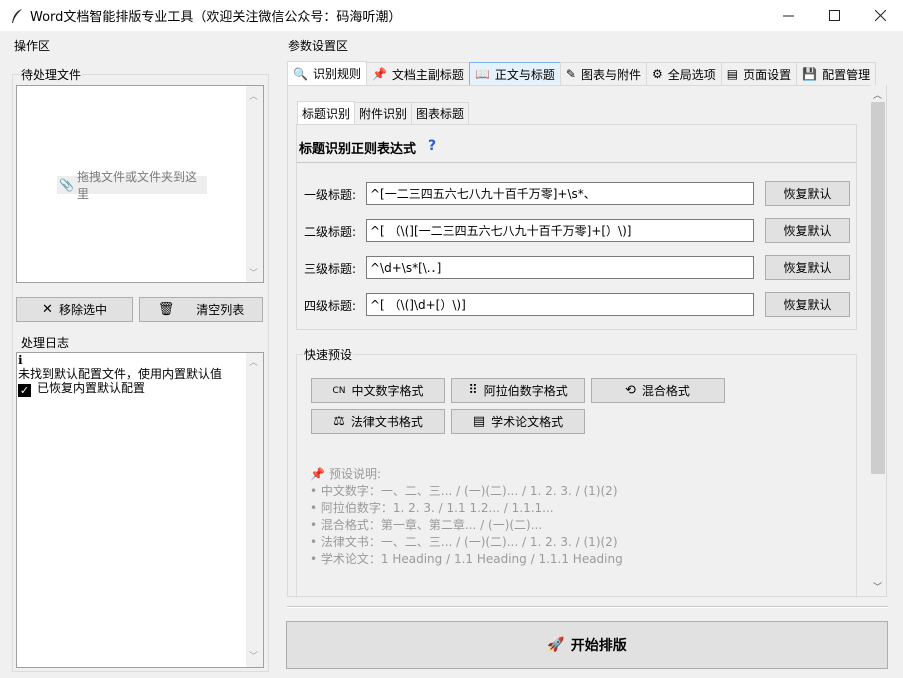 This screenshot has width=903, height=678. I want to click on operation-area-label: 操作区, so click(32, 45).